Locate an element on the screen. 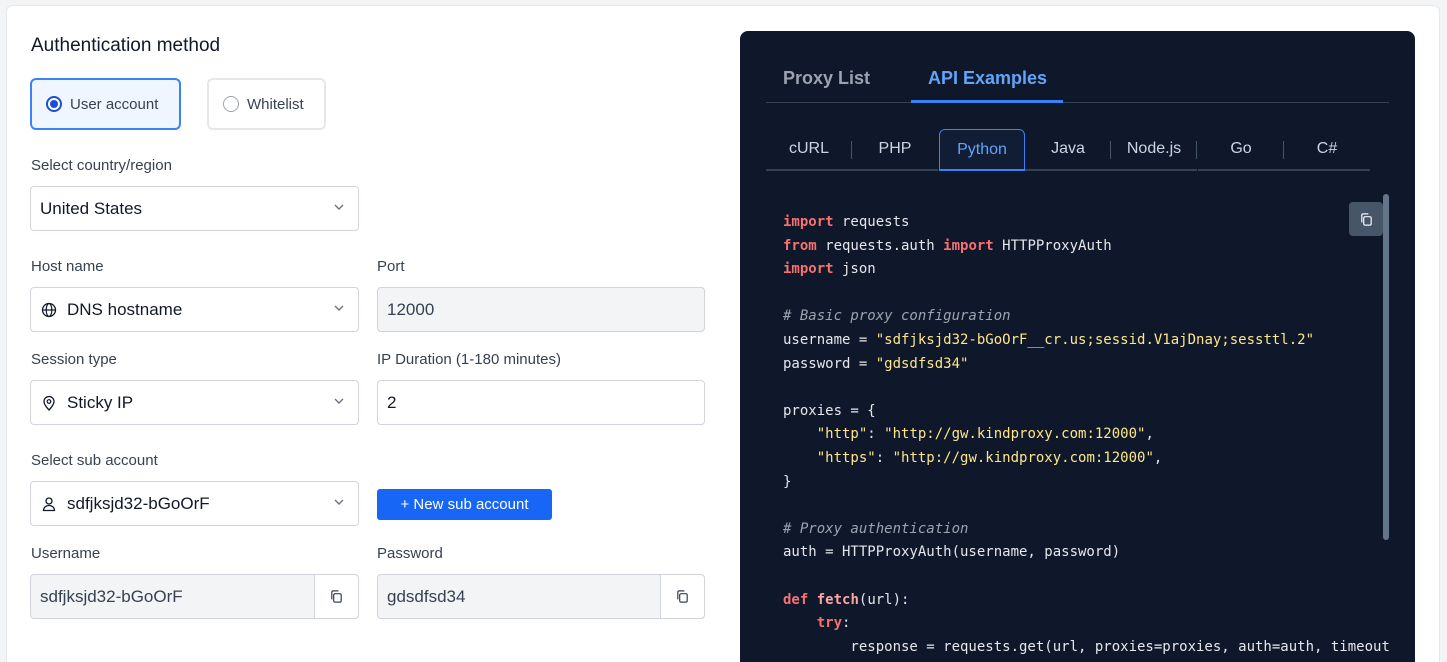 This screenshot has width=1447, height=662. sub-account-label: Select sub account is located at coordinates (94, 460).